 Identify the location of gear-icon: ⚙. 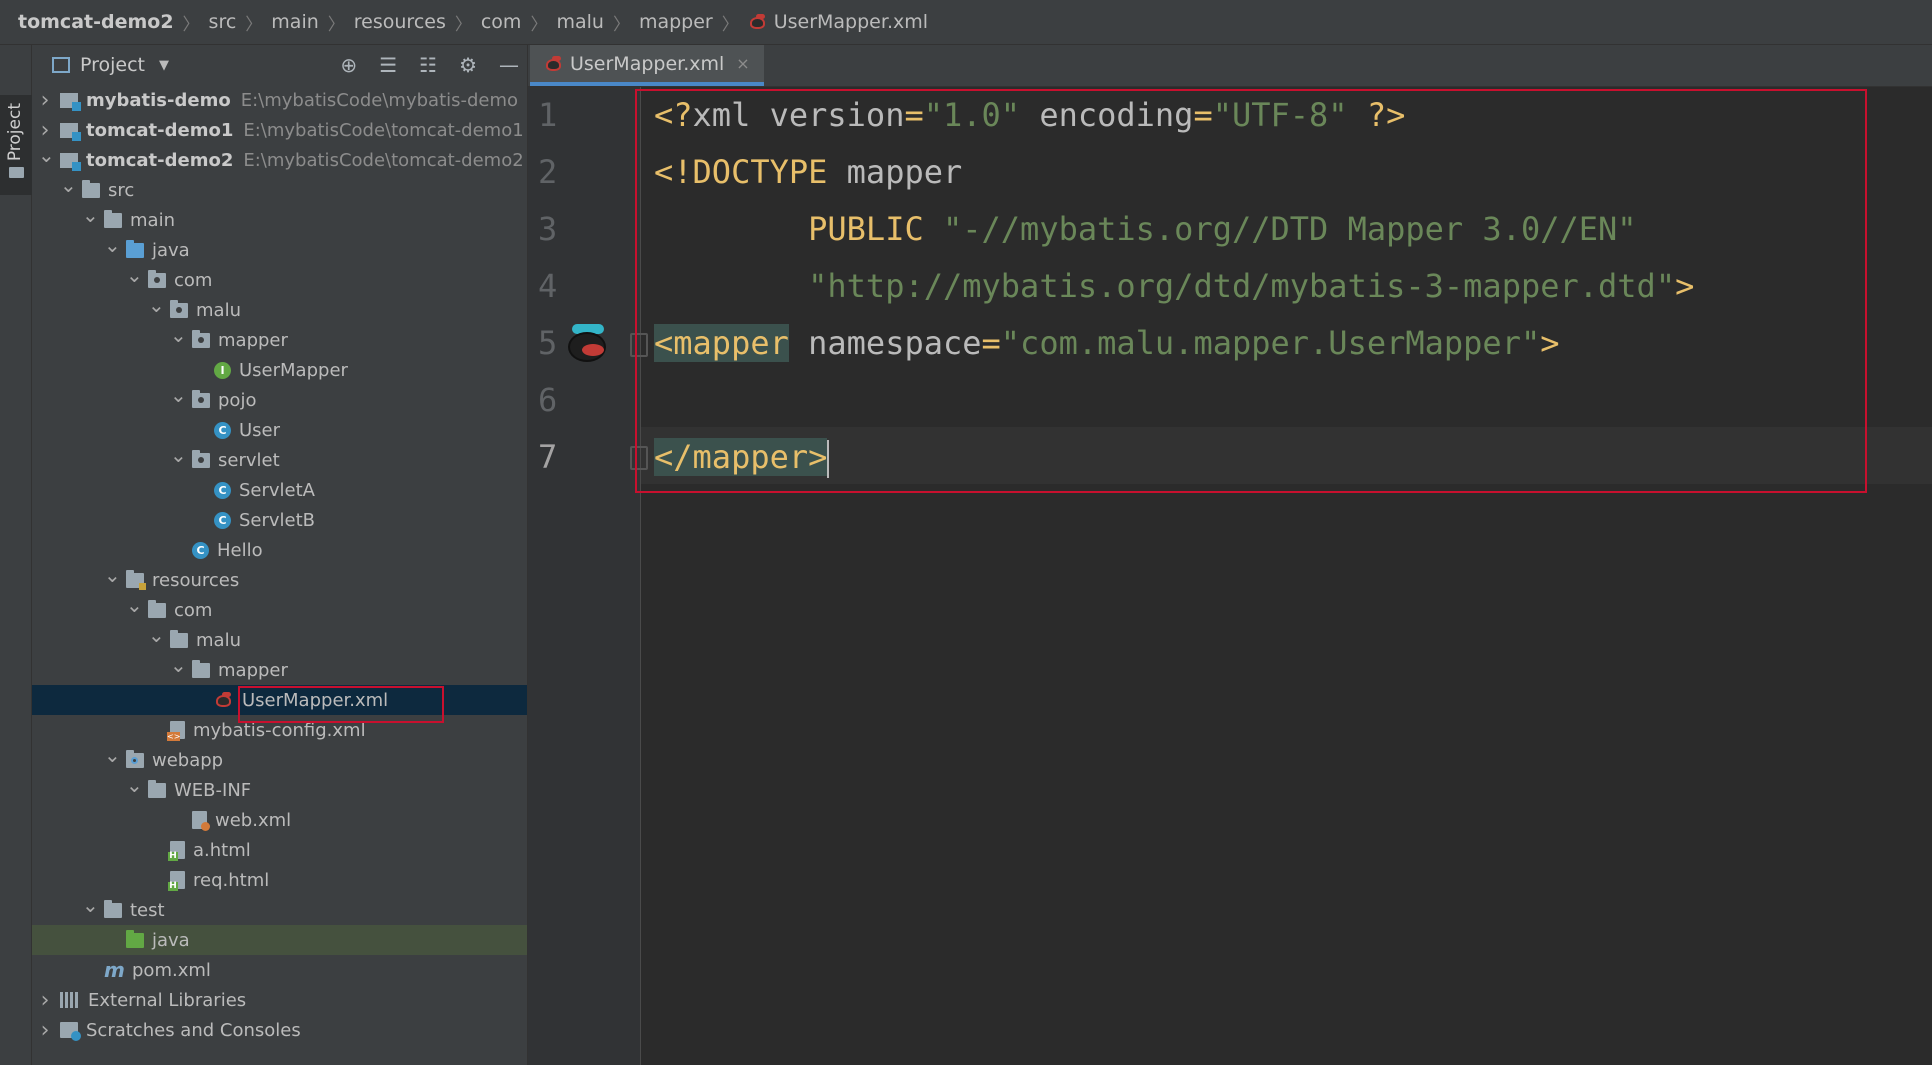
(468, 65).